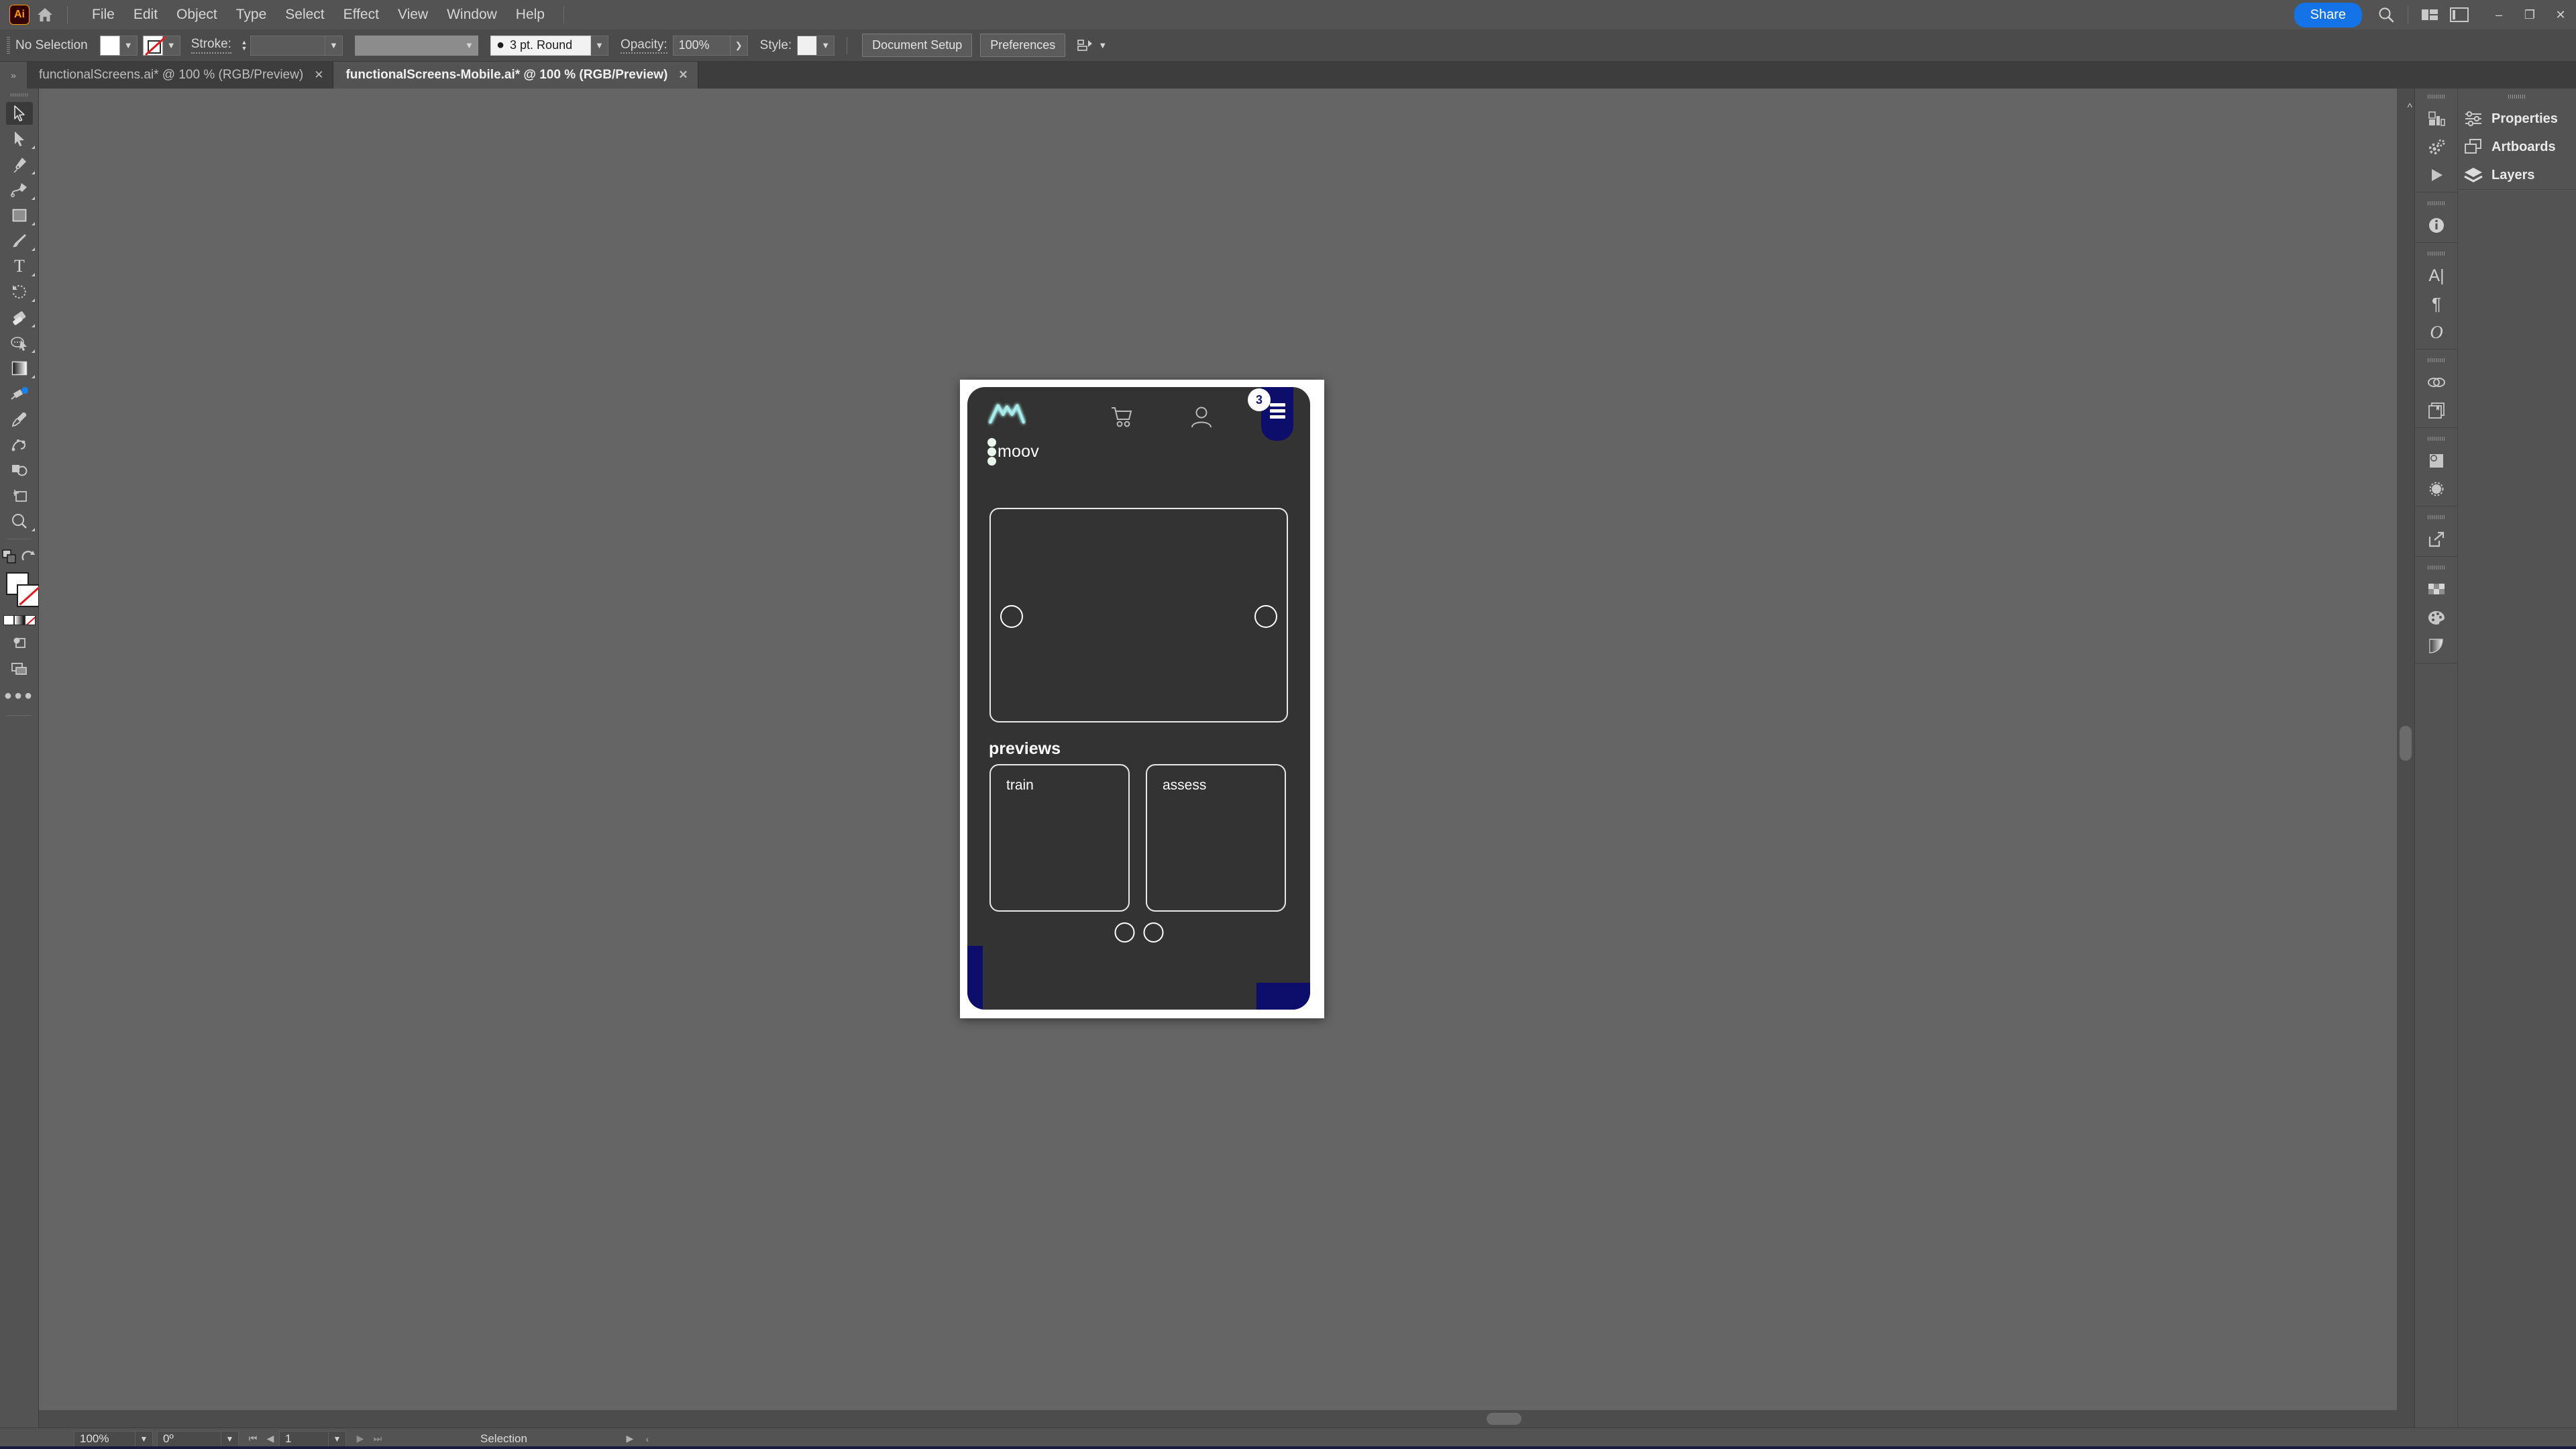 Image resolution: width=2576 pixels, height=1449 pixels. I want to click on next-artboard-icon: ▶, so click(360, 1439).